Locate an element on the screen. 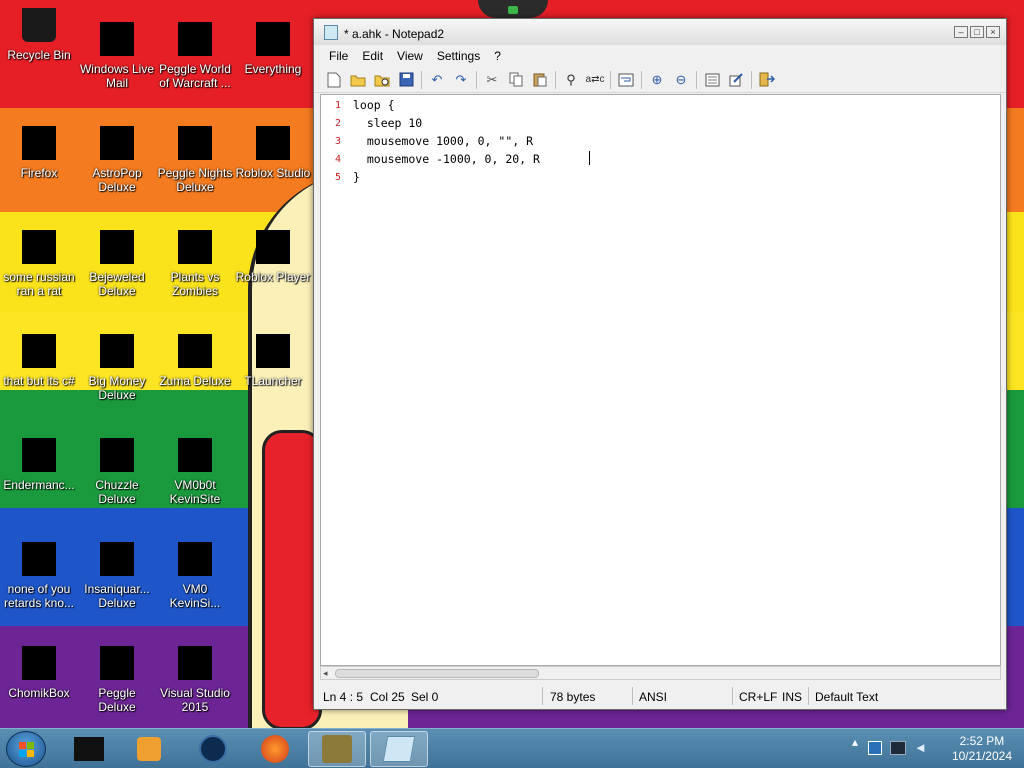 The height and width of the screenshot is (768, 1024). firefox-icon is located at coordinates (39, 143).